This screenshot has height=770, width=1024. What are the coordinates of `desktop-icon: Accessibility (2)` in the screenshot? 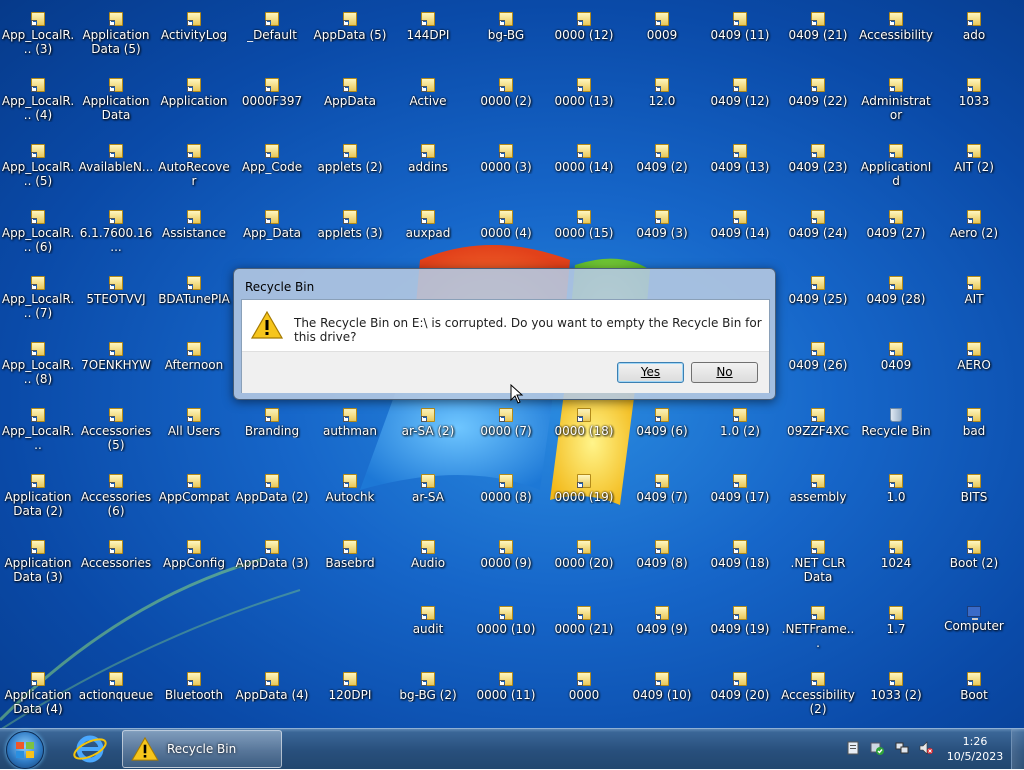 It's located at (818, 697).